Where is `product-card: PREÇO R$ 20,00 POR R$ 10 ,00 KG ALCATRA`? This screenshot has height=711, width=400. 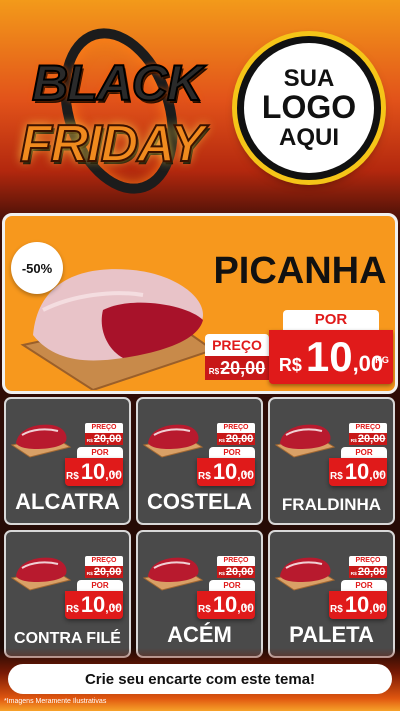 product-card: PREÇO R$ 20,00 POR R$ 10 ,00 KG ALCATRA is located at coordinates (67, 461).